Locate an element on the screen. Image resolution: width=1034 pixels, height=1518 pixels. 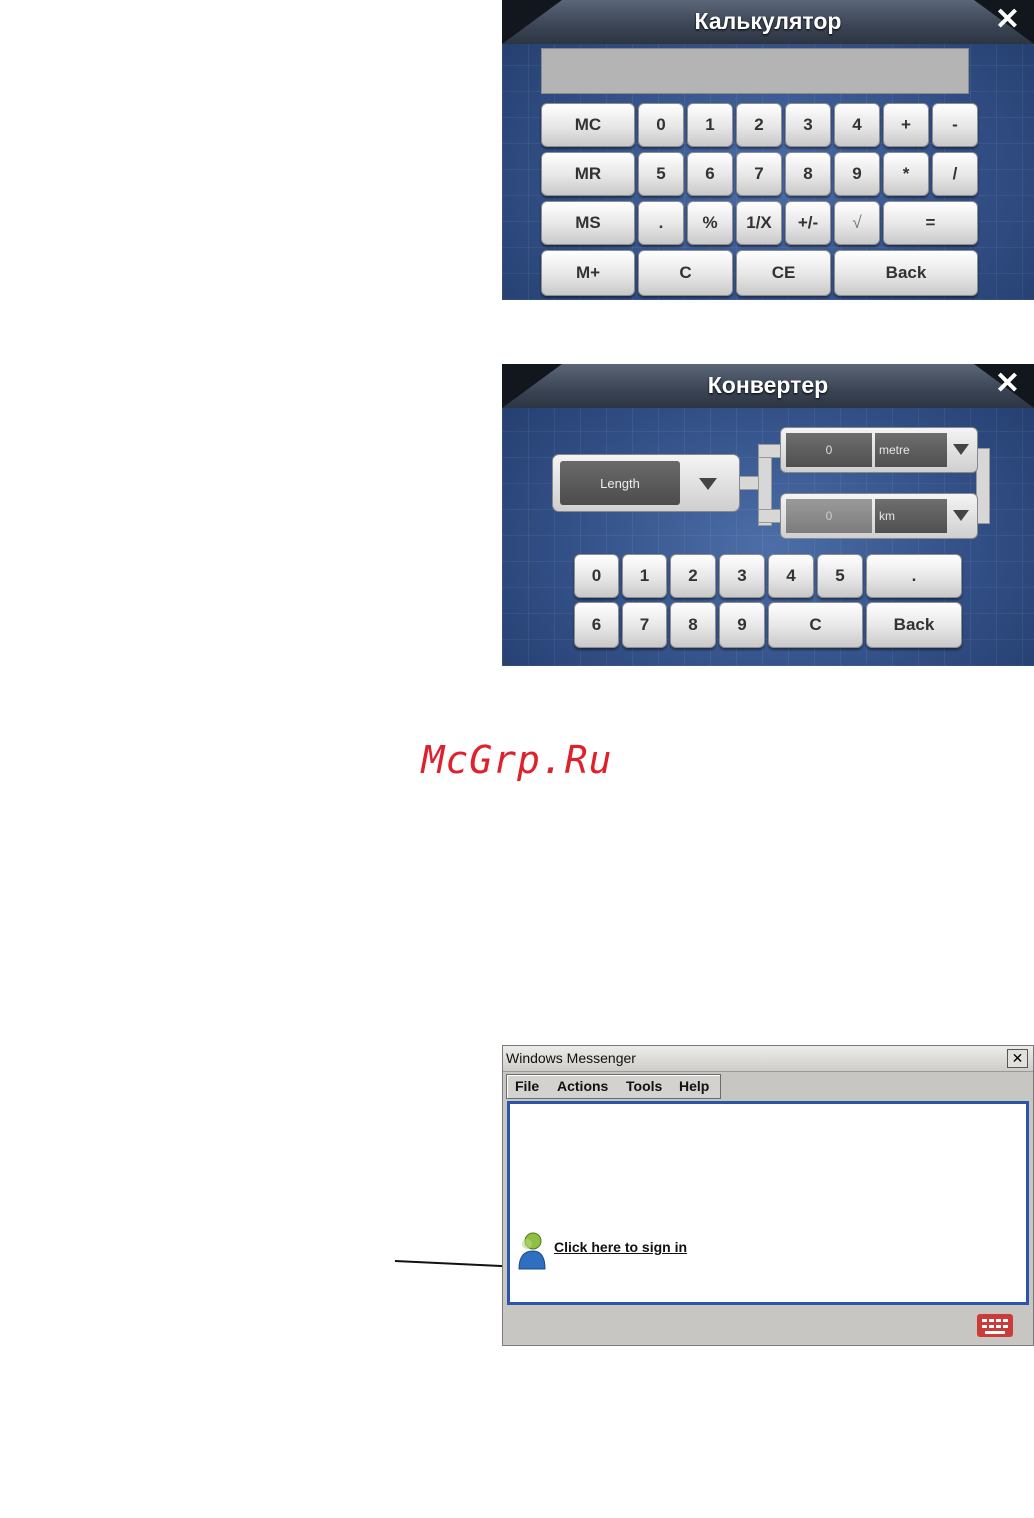
messenger-menubar: File Actions Tools Help is located at coordinates (613, 1086).